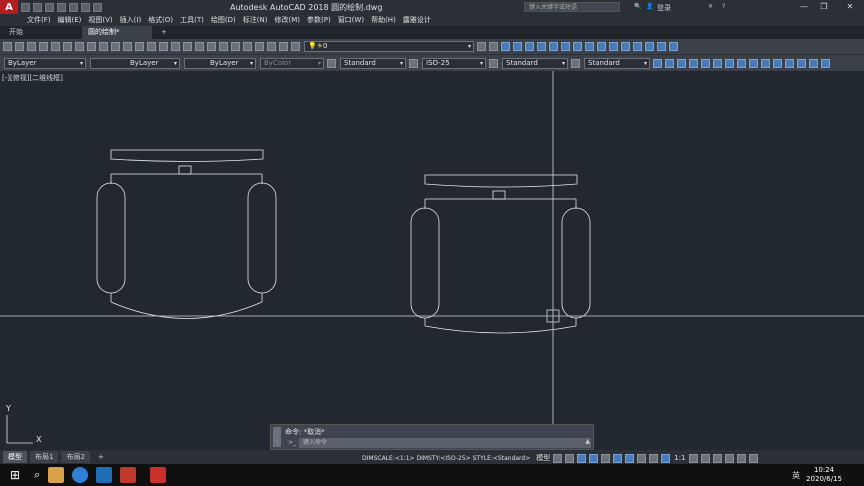  What do you see at coordinates (825, 63) in the screenshot?
I see `modify-fillet-icon` at bounding box center [825, 63].